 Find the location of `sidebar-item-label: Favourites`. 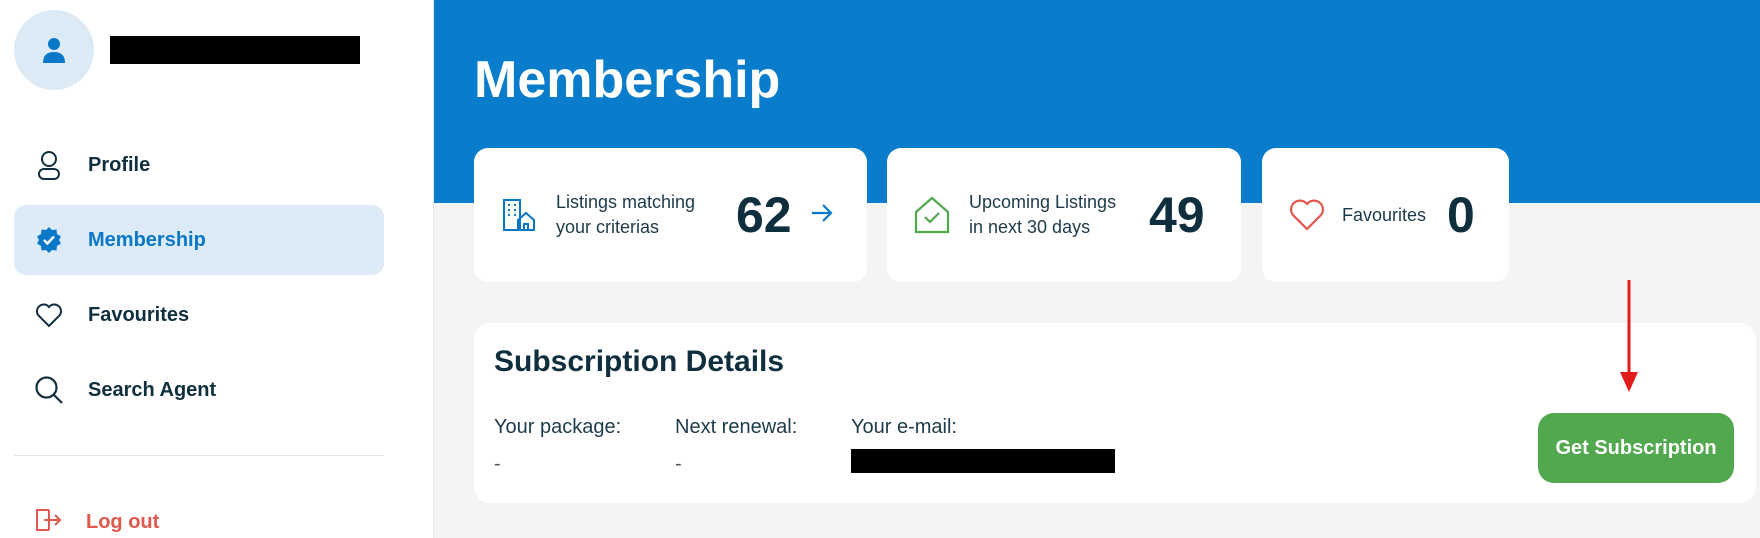

sidebar-item-label: Favourites is located at coordinates (139, 314).